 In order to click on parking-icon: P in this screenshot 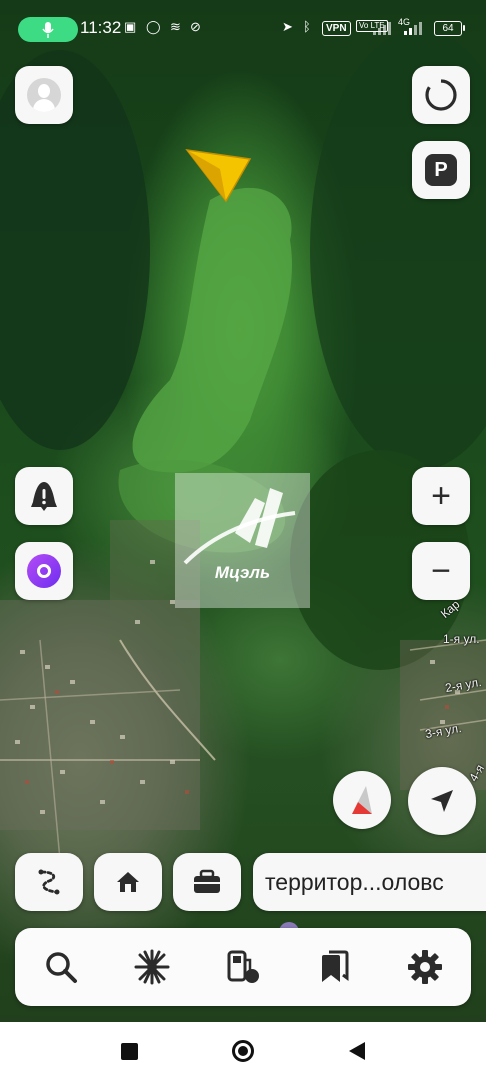, I will do `click(441, 170)`.